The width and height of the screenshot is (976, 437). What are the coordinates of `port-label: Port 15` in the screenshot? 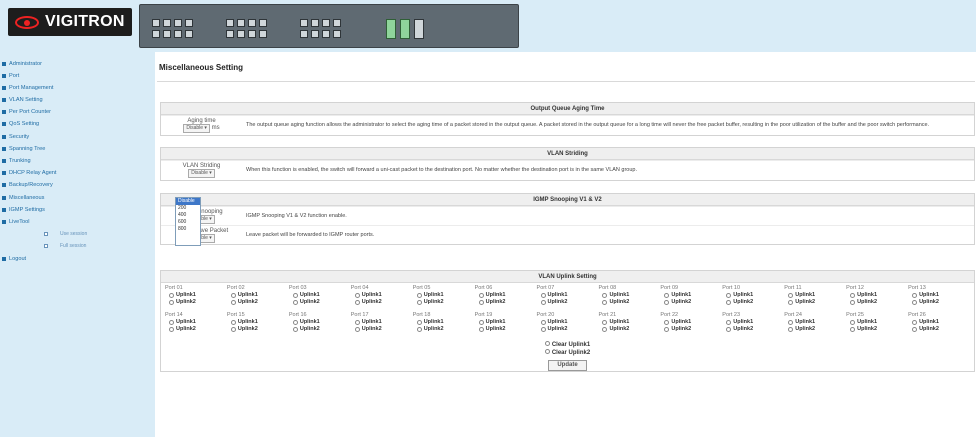 It's located at (235, 315).